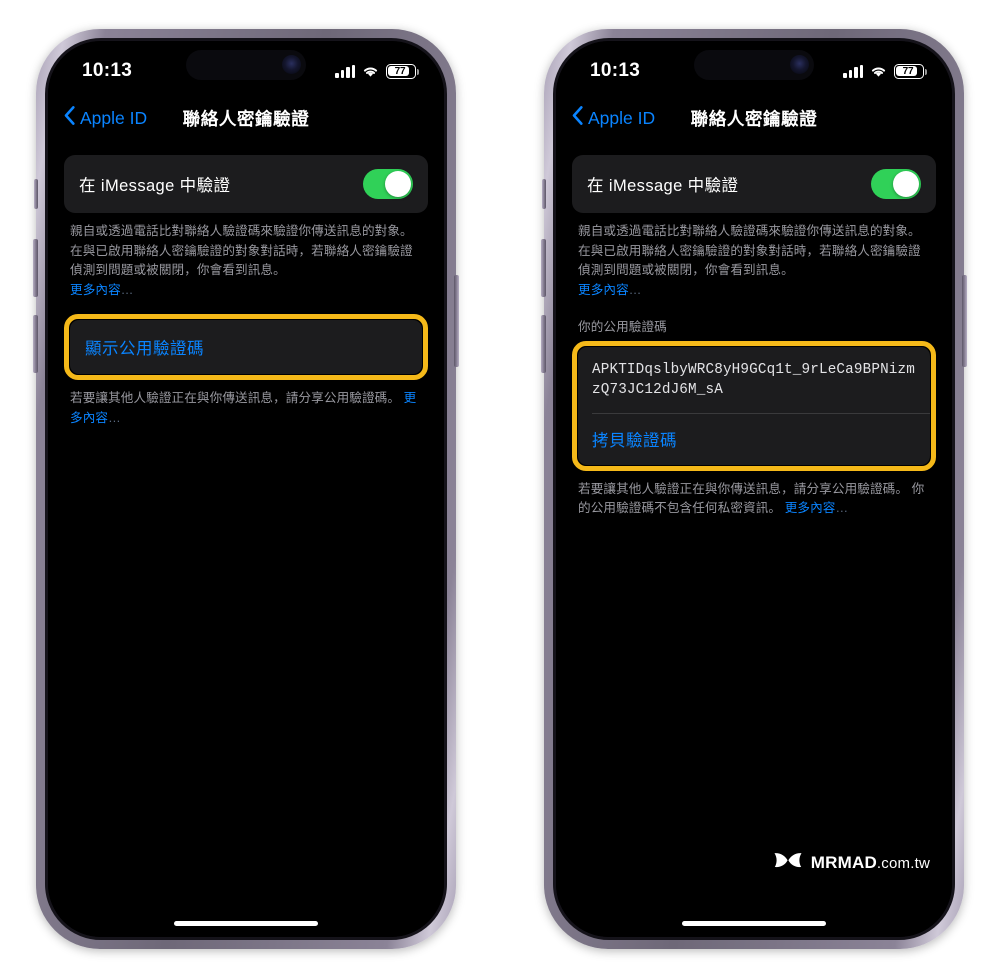 This screenshot has height=978, width=1000. What do you see at coordinates (810, 508) in the screenshot?
I see `learn-more-link-2: 更多內容` at bounding box center [810, 508].